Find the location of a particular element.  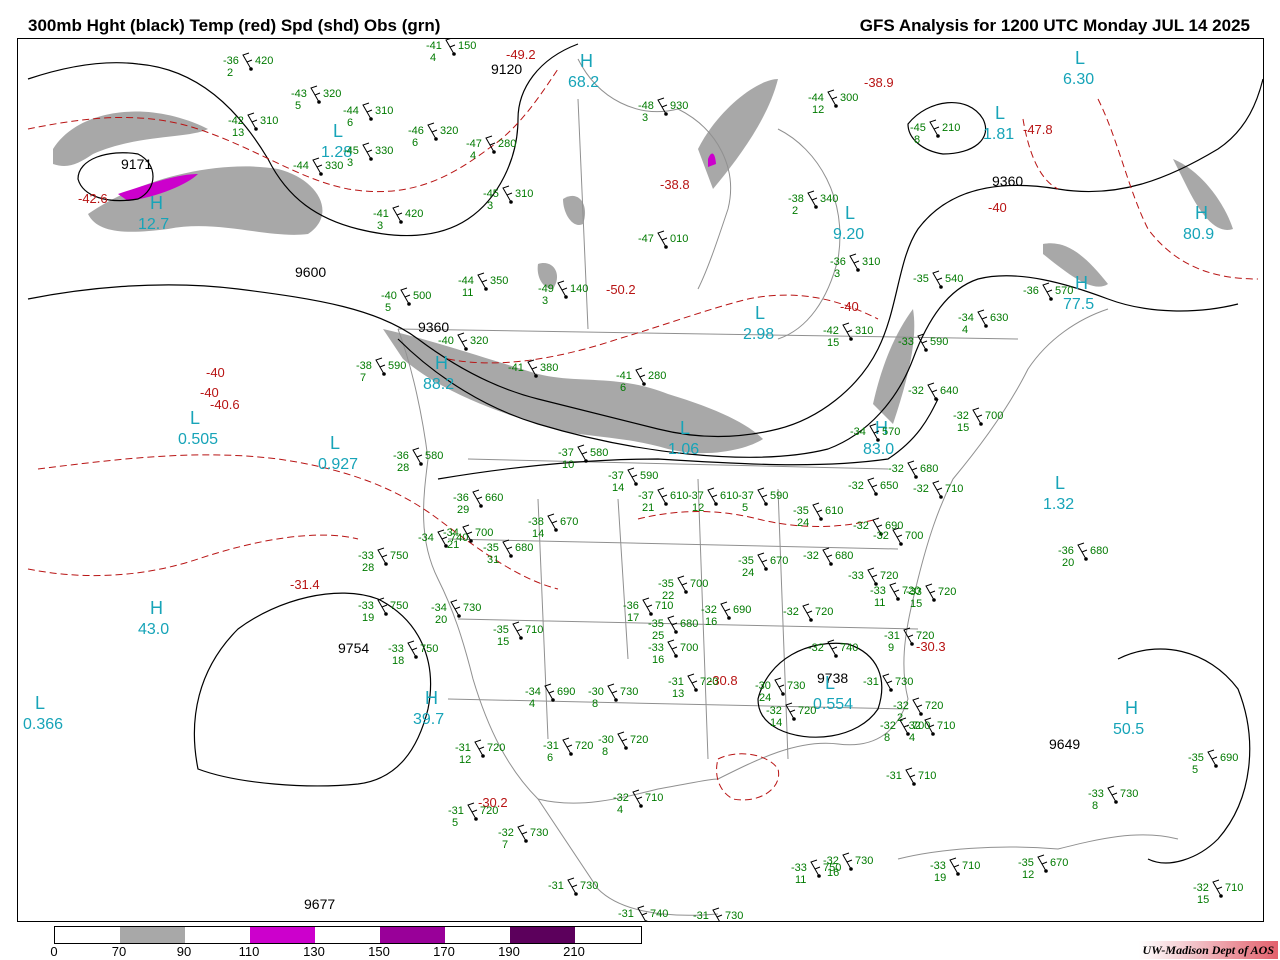

colorbar-segment is located at coordinates (217, 935).